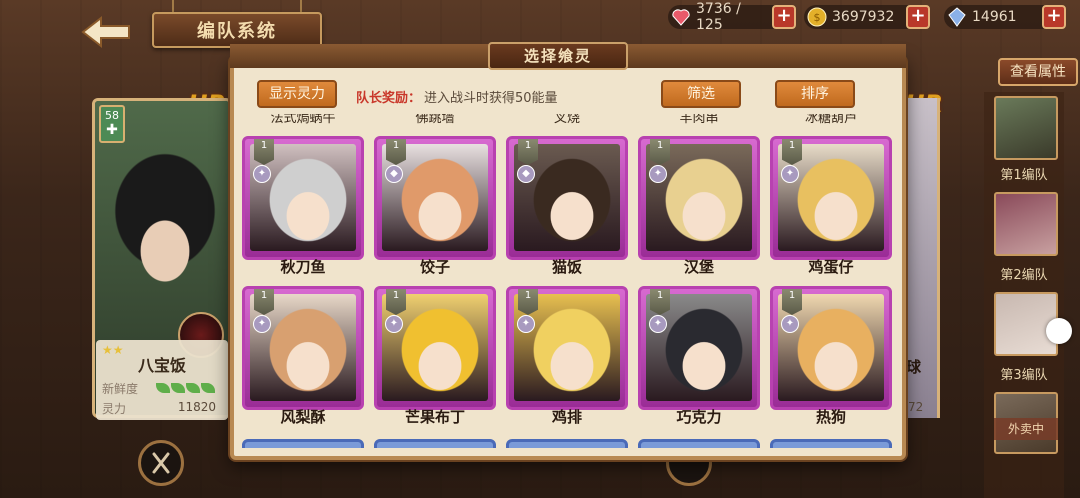 The height and width of the screenshot is (498, 1080). What do you see at coordinates (303, 417) in the screenshot?
I see `card-name: 风梨酥` at bounding box center [303, 417].